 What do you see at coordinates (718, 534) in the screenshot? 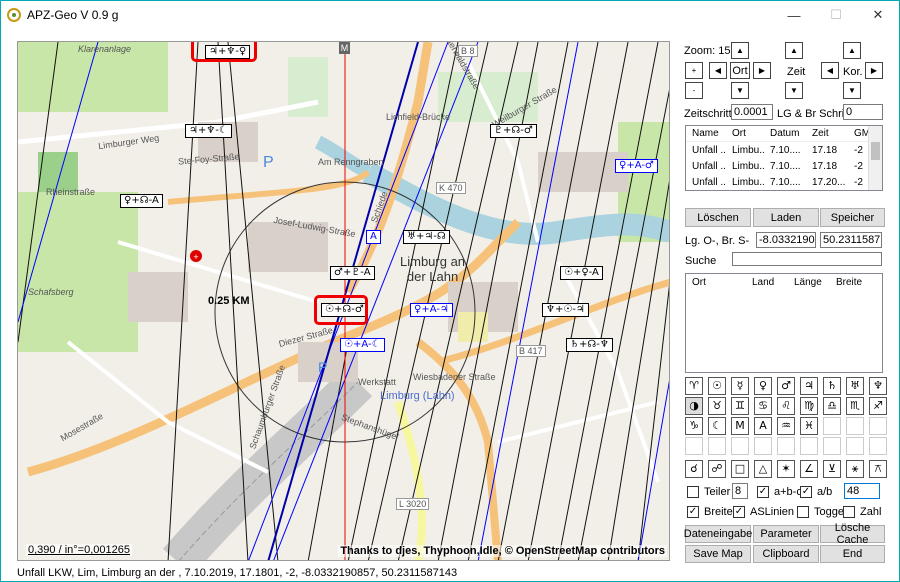
I see `dateneingabe-button: Dateneingabe` at bounding box center [718, 534].